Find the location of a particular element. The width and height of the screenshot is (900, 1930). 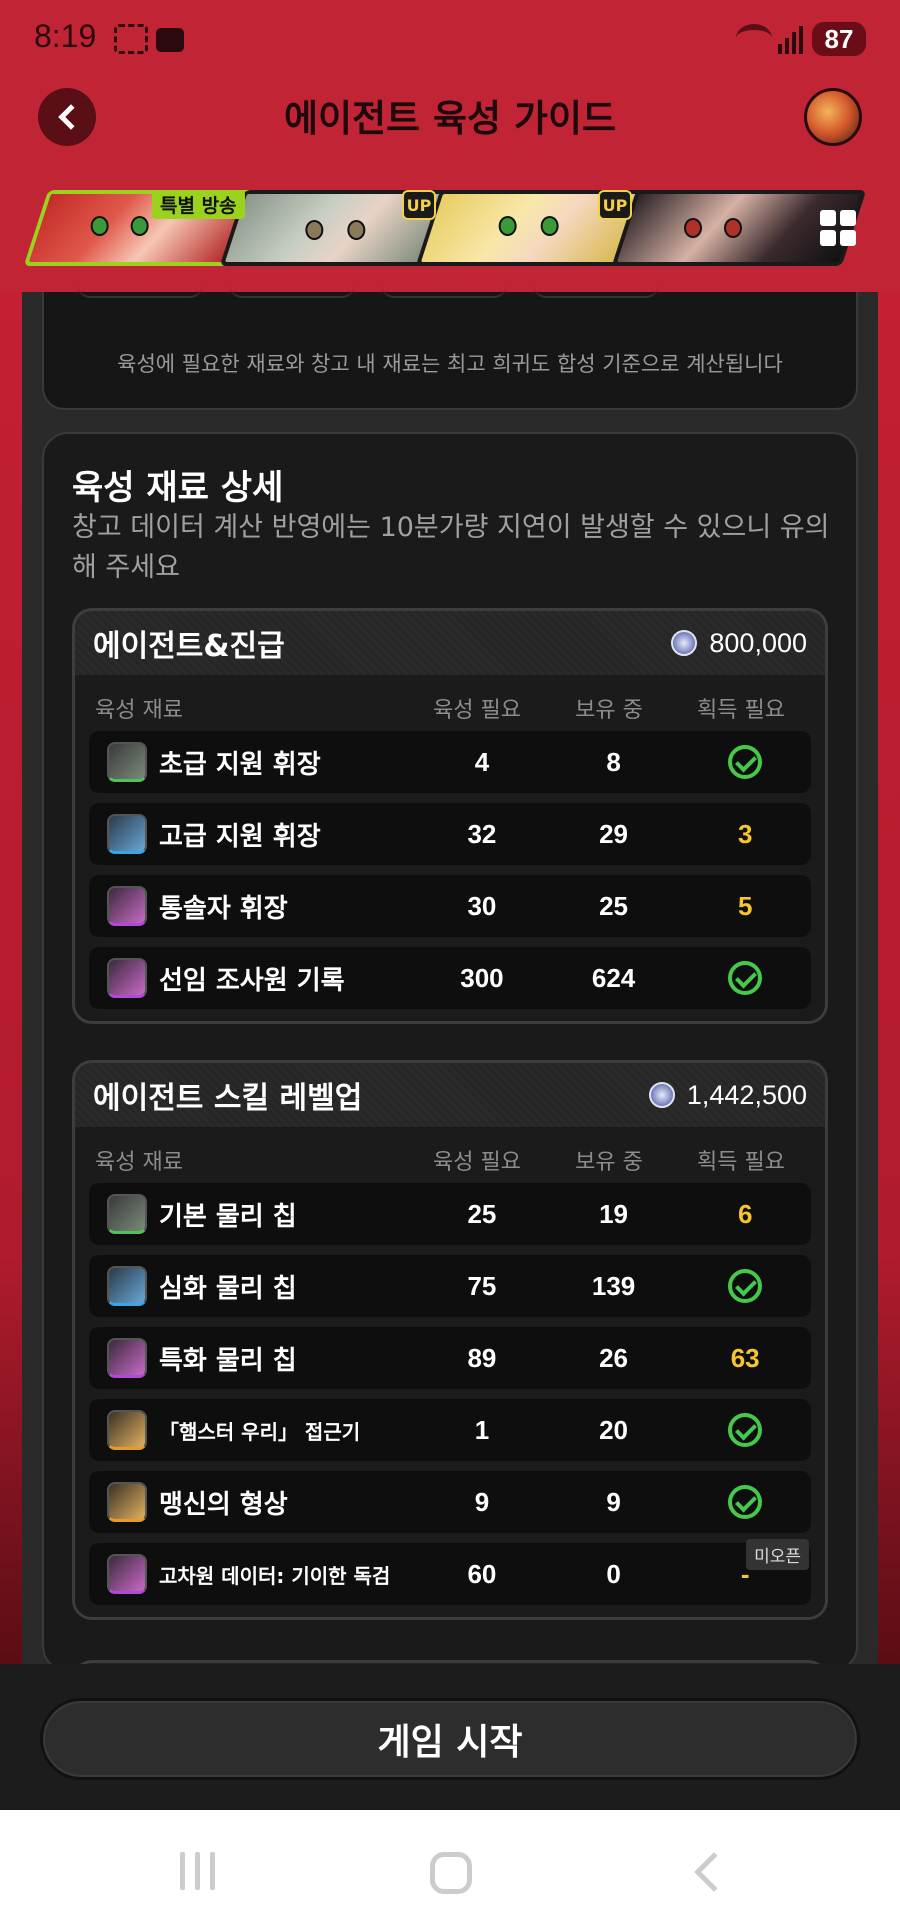

table-row: 고급 지원 휘장 32 29 3 is located at coordinates (450, 834).